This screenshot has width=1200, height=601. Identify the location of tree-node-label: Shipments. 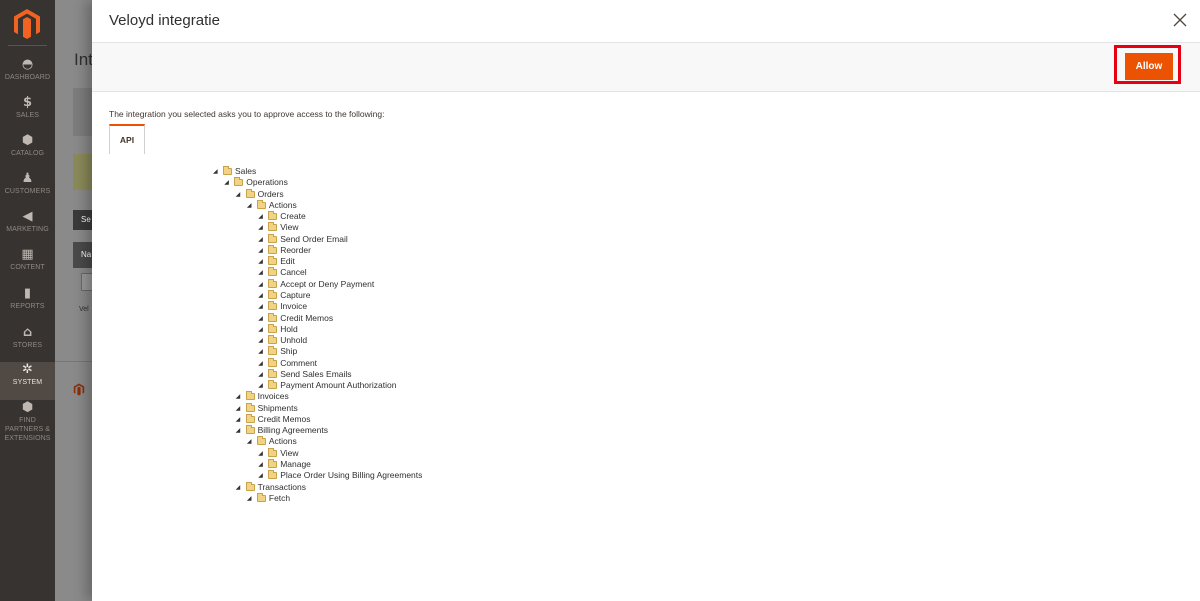
(278, 408).